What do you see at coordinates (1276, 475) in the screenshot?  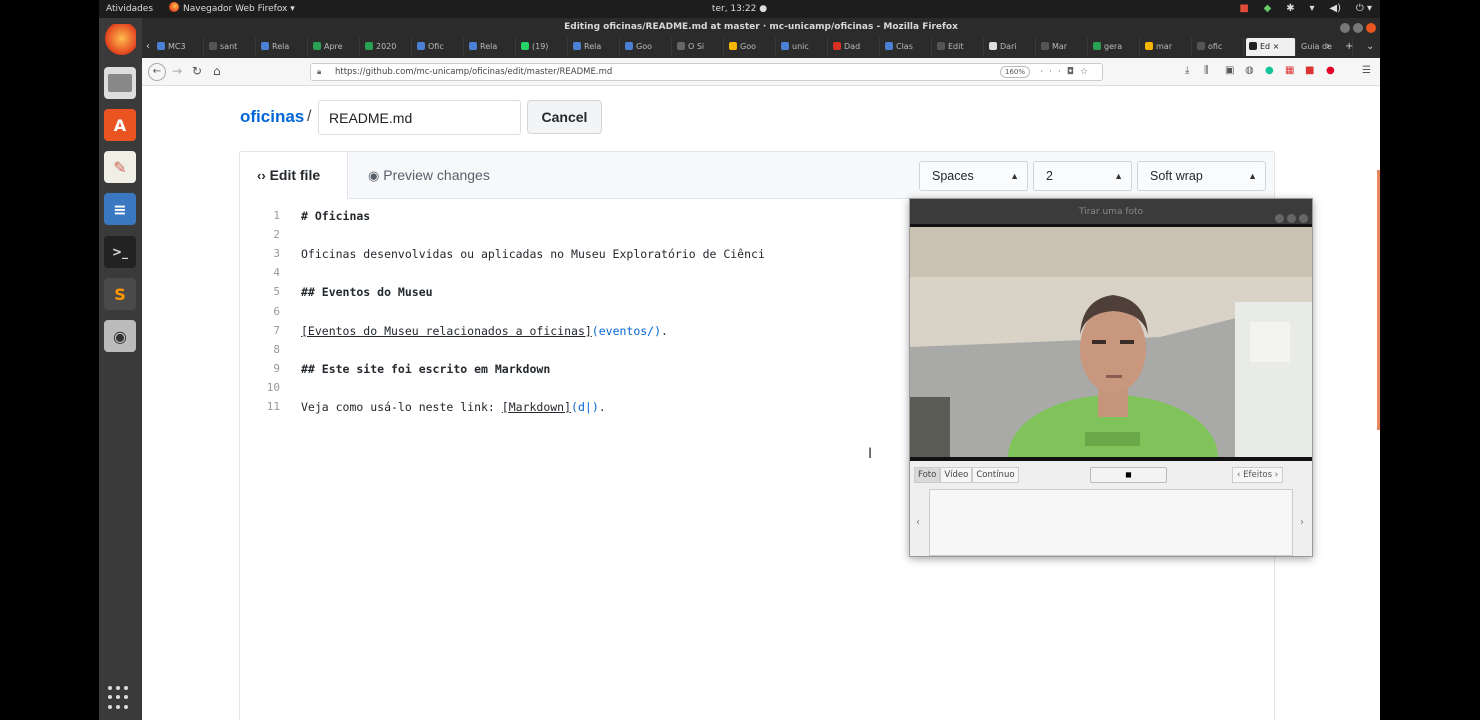 I see `effects-next-icon: ›` at bounding box center [1276, 475].